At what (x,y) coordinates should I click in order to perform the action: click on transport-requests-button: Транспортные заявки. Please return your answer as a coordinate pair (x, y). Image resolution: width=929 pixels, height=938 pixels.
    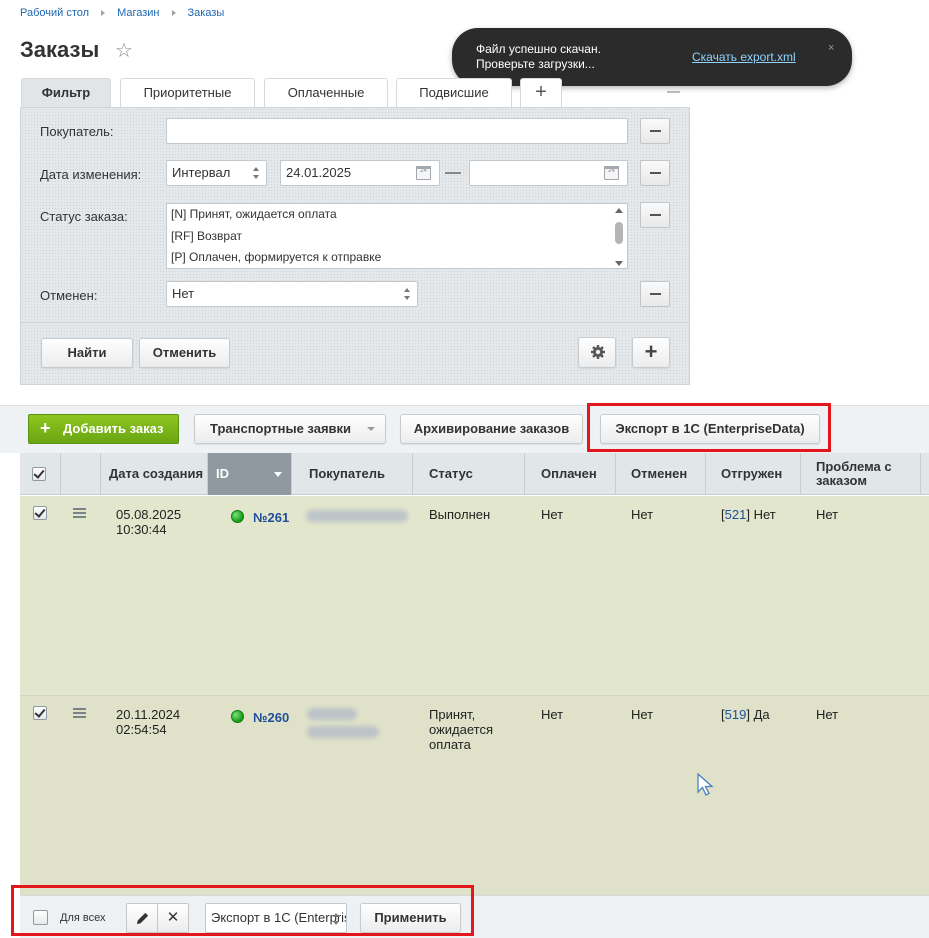
    Looking at the image, I should click on (290, 429).